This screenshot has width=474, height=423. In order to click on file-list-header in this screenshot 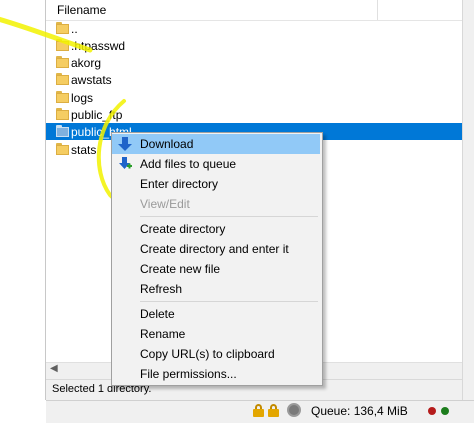, I will do `click(254, 10)`.